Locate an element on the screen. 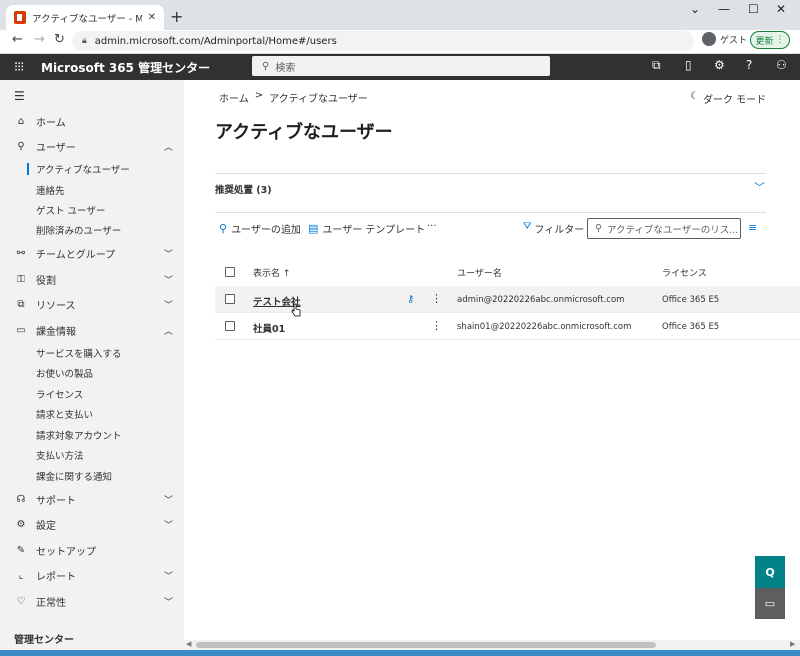 The width and height of the screenshot is (800, 656). nav-health: ♡ 正常性 ﹀ is located at coordinates (92, 601).